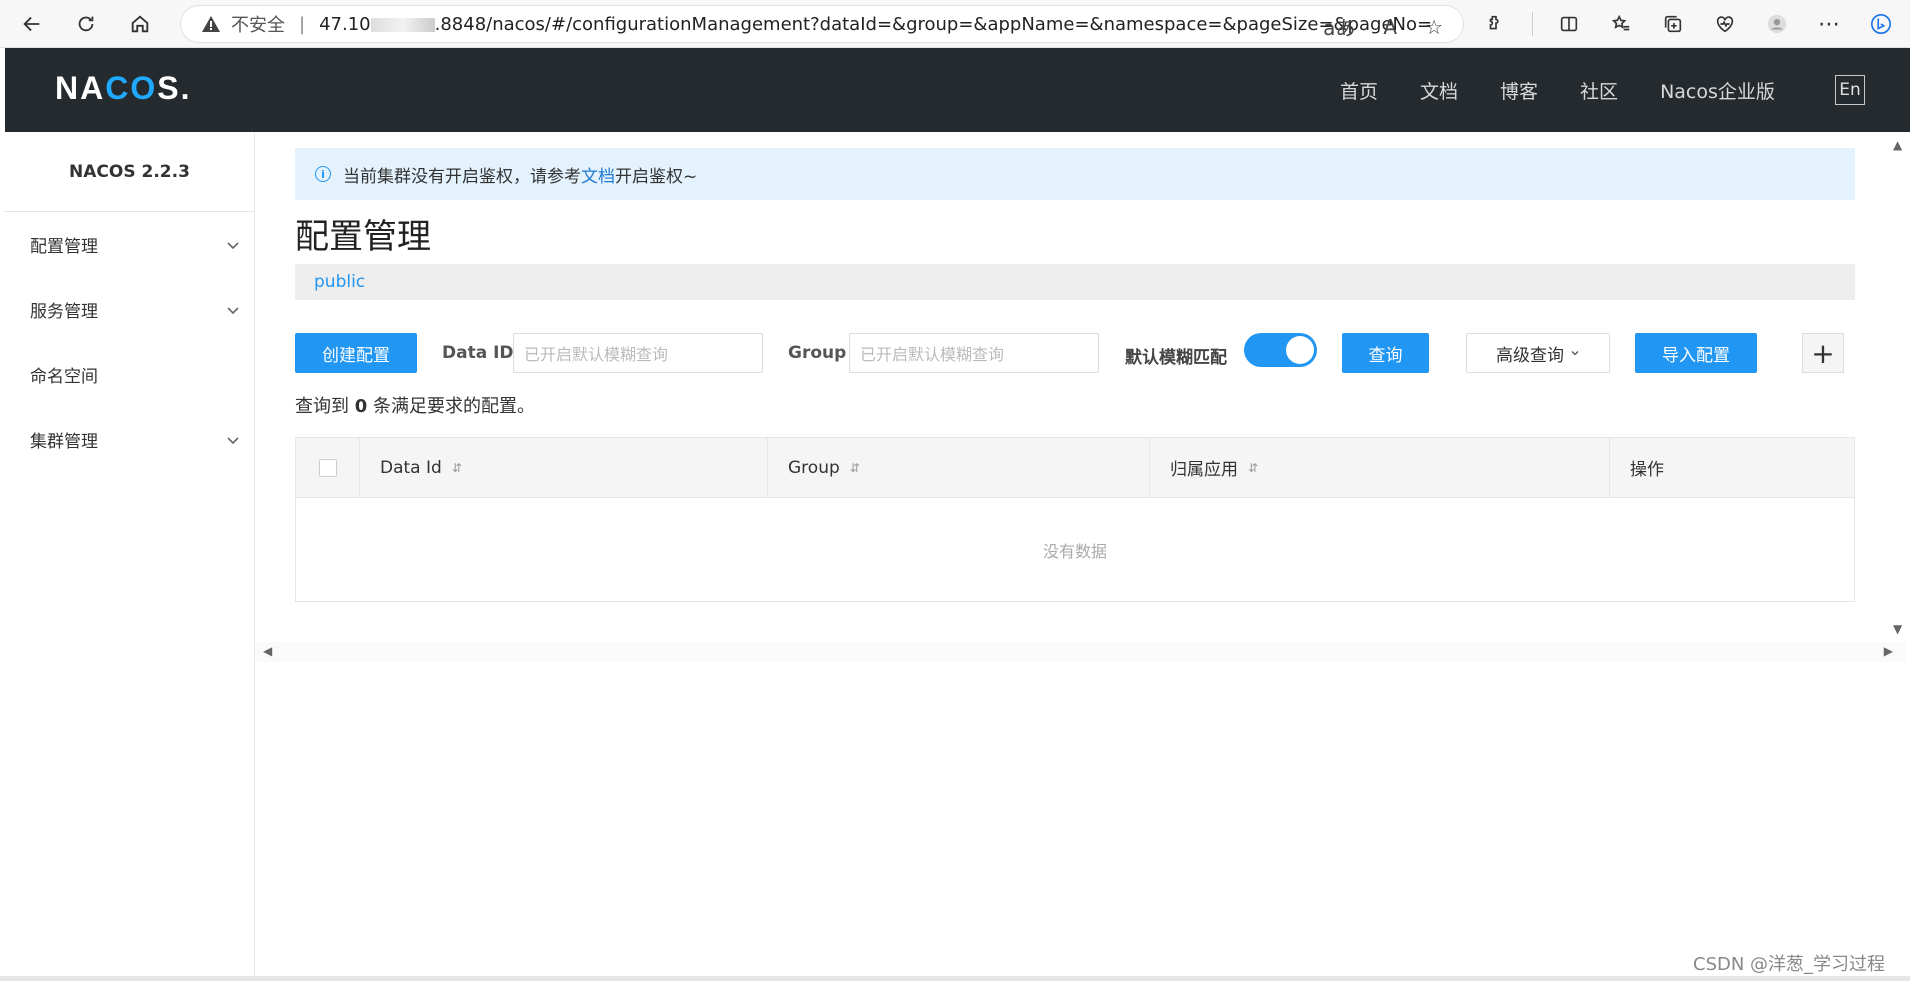 The width and height of the screenshot is (1910, 981). Describe the element at coordinates (129, 244) in the screenshot. I see `sidebar-item-config-management: 配置管理` at that location.